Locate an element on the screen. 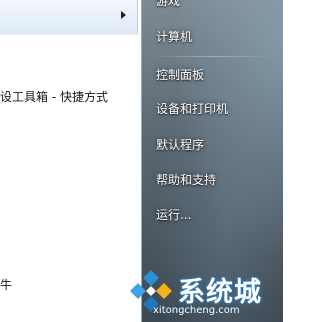  menu-item-default-programs: 默认程序 is located at coordinates (180, 144).